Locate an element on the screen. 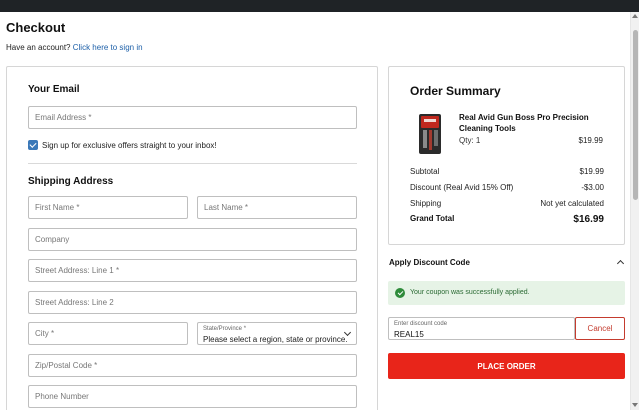  page-scrollbar is located at coordinates (634, 211).